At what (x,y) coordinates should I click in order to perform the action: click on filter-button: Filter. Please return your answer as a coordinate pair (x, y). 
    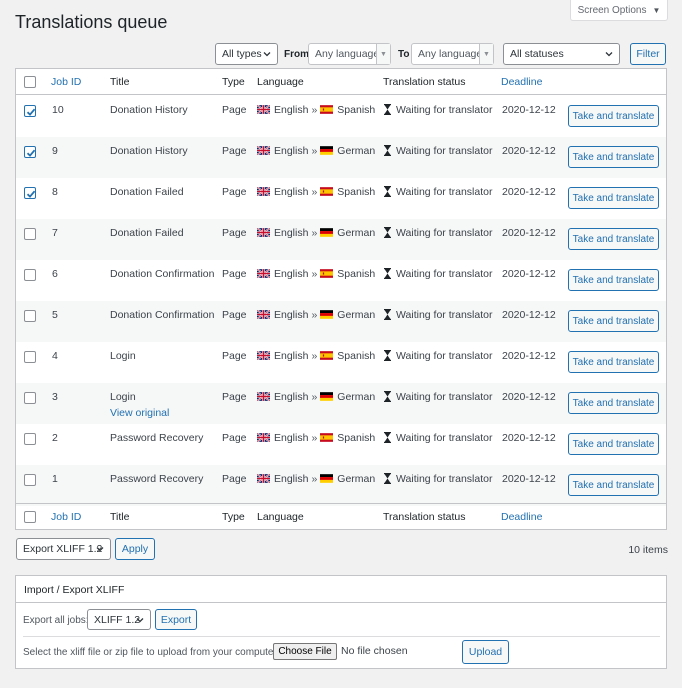
    Looking at the image, I should click on (648, 54).